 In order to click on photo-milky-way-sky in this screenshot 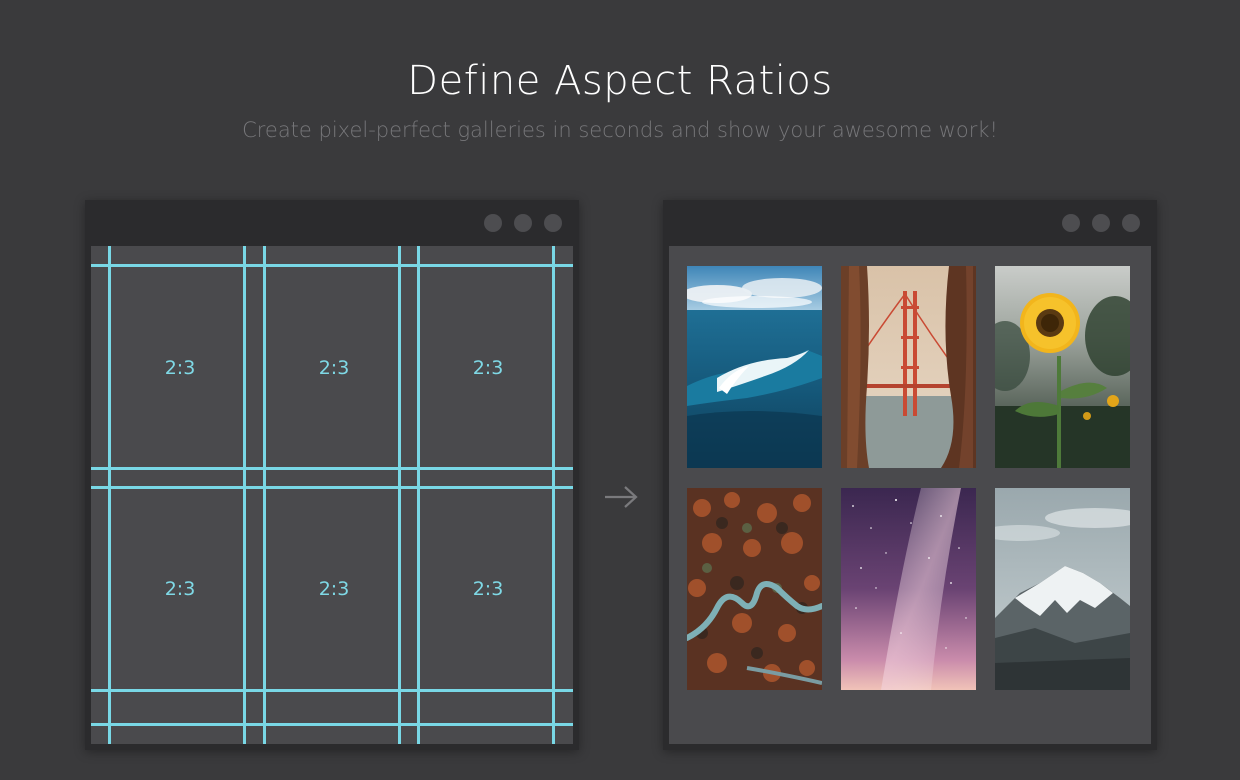, I will do `click(908, 589)`.